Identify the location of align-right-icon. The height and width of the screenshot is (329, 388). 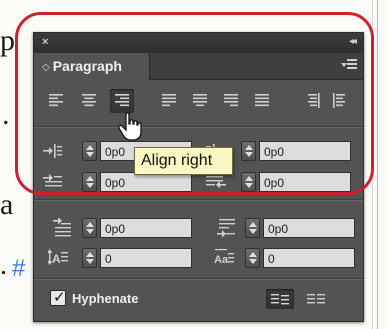
(122, 100).